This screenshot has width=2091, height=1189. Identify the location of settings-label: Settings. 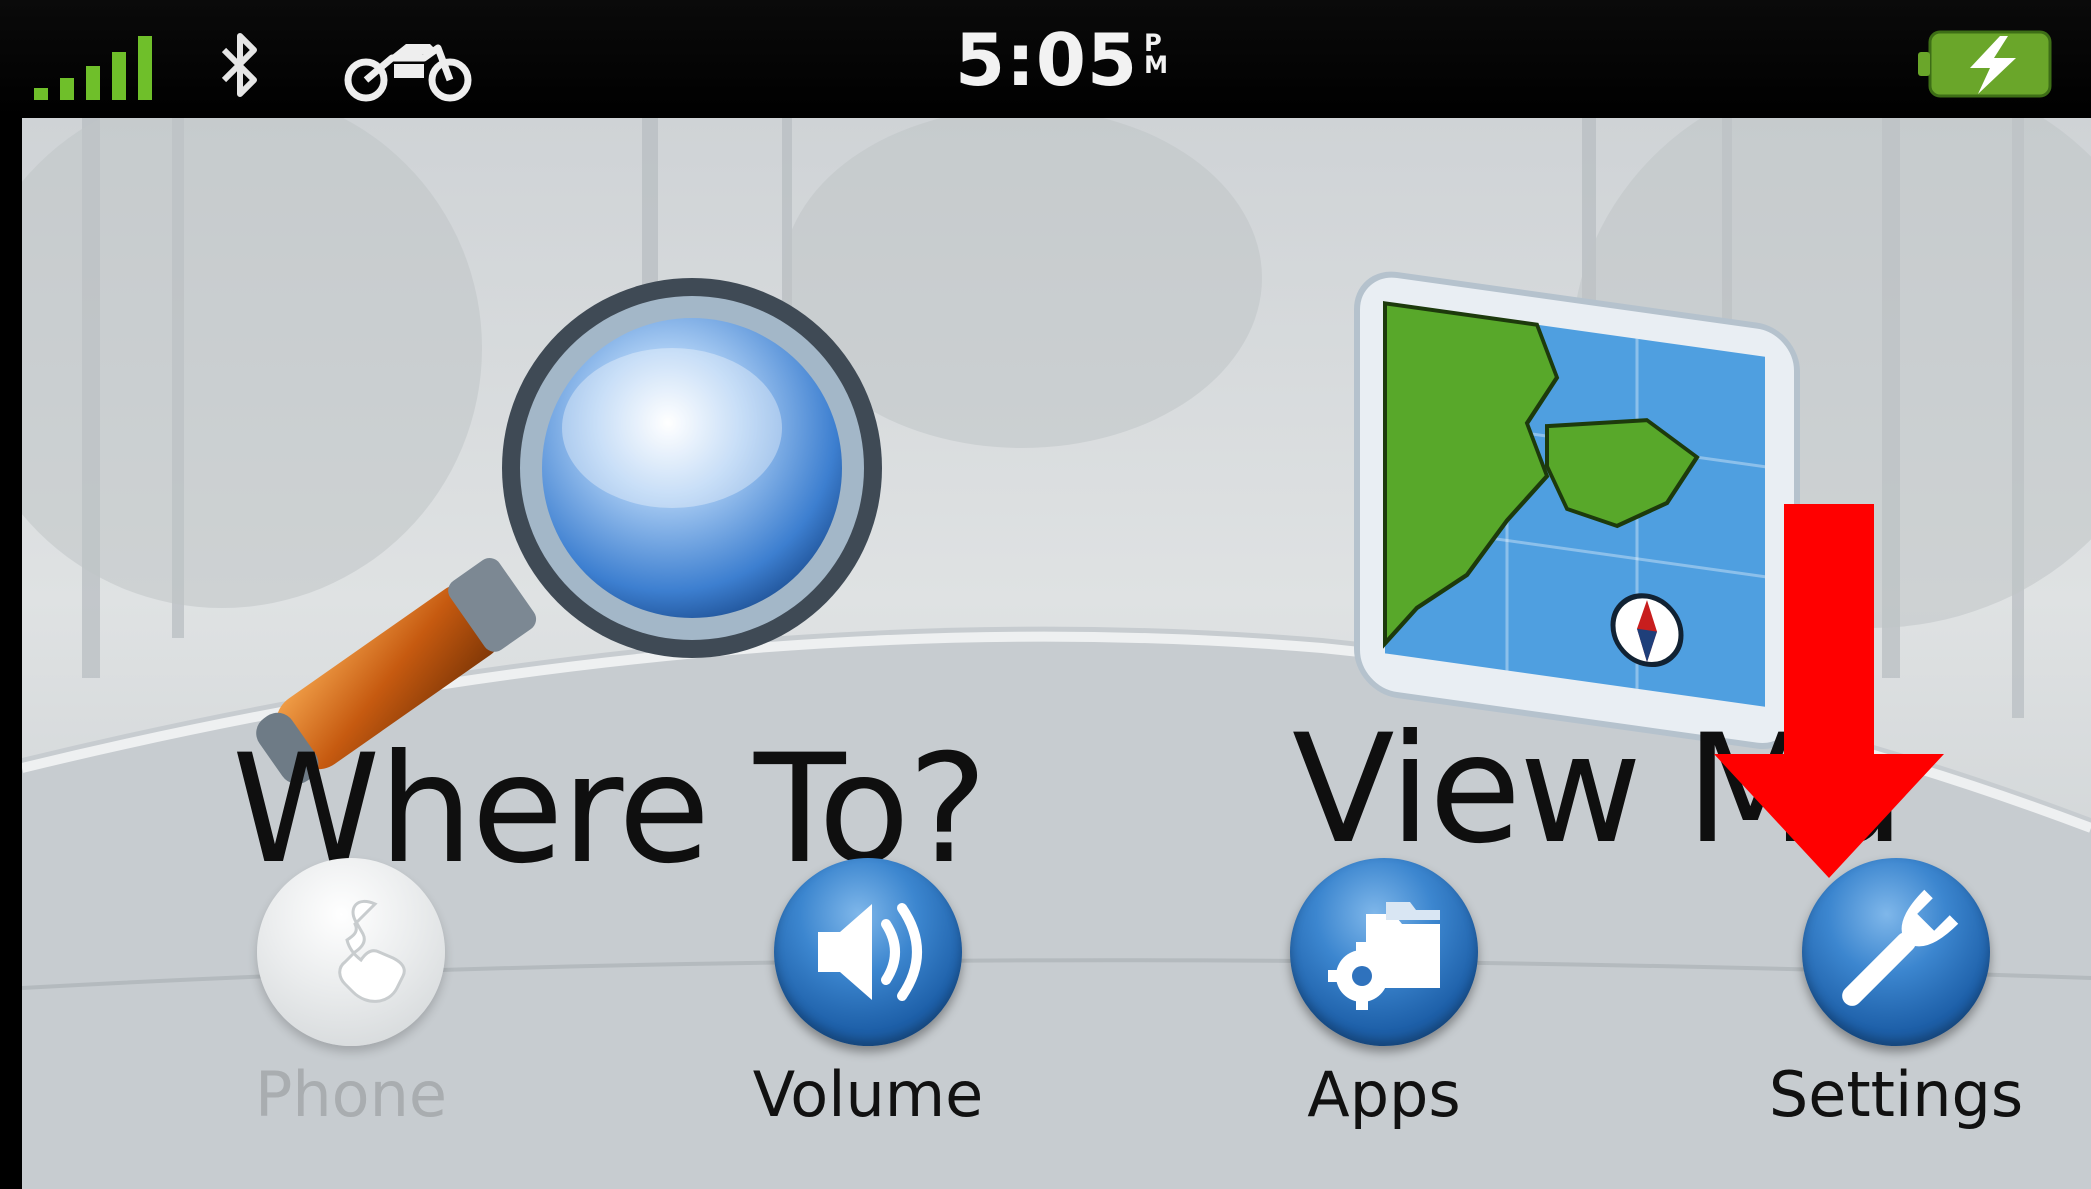
(1896, 1094).